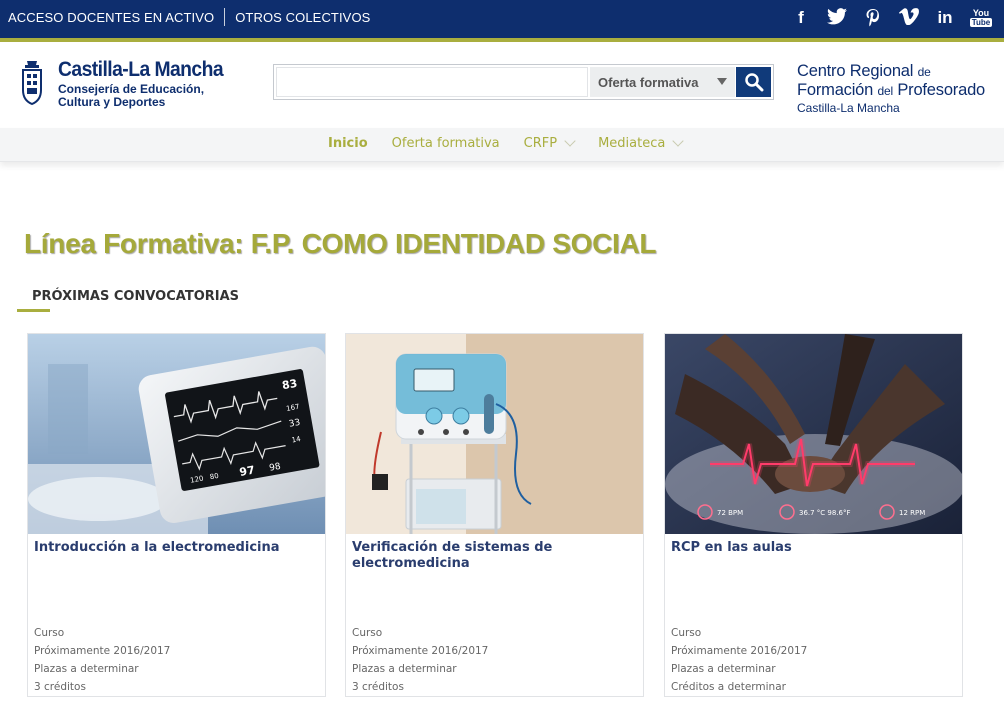 The height and width of the screenshot is (709, 1004). Describe the element at coordinates (494, 434) in the screenshot. I see `electrotherapy-device-image` at that location.